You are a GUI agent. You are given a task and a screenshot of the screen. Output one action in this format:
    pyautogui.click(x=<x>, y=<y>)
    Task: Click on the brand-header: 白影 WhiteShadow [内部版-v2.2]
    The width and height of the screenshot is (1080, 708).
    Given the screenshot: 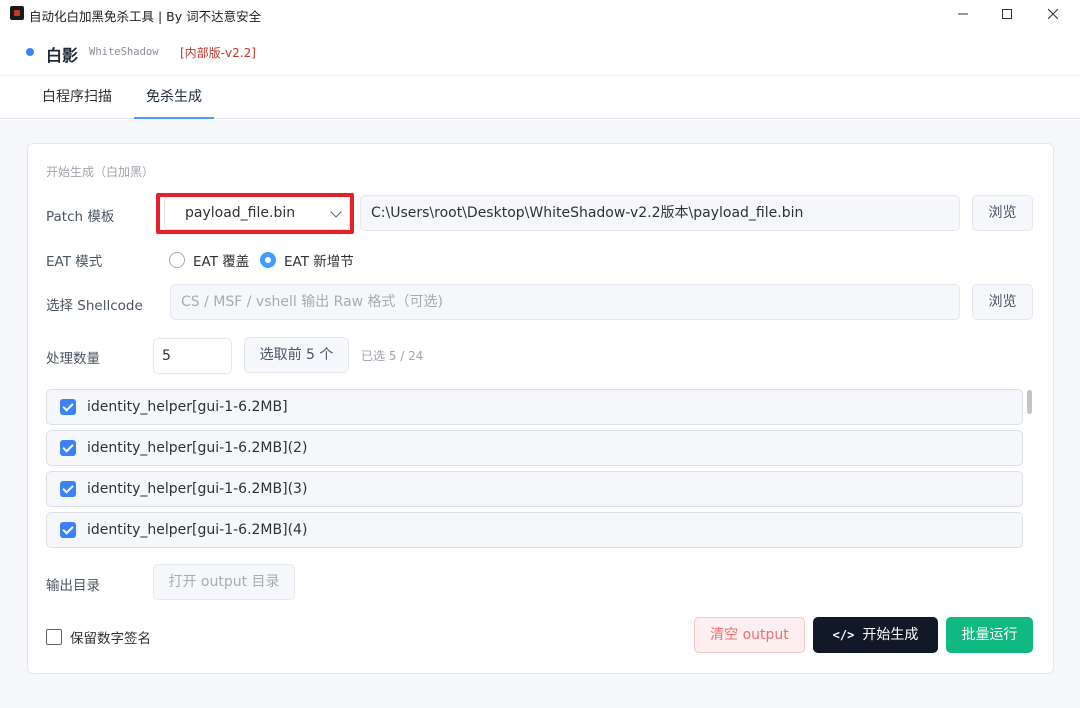 What is the action you would take?
    pyautogui.click(x=540, y=52)
    